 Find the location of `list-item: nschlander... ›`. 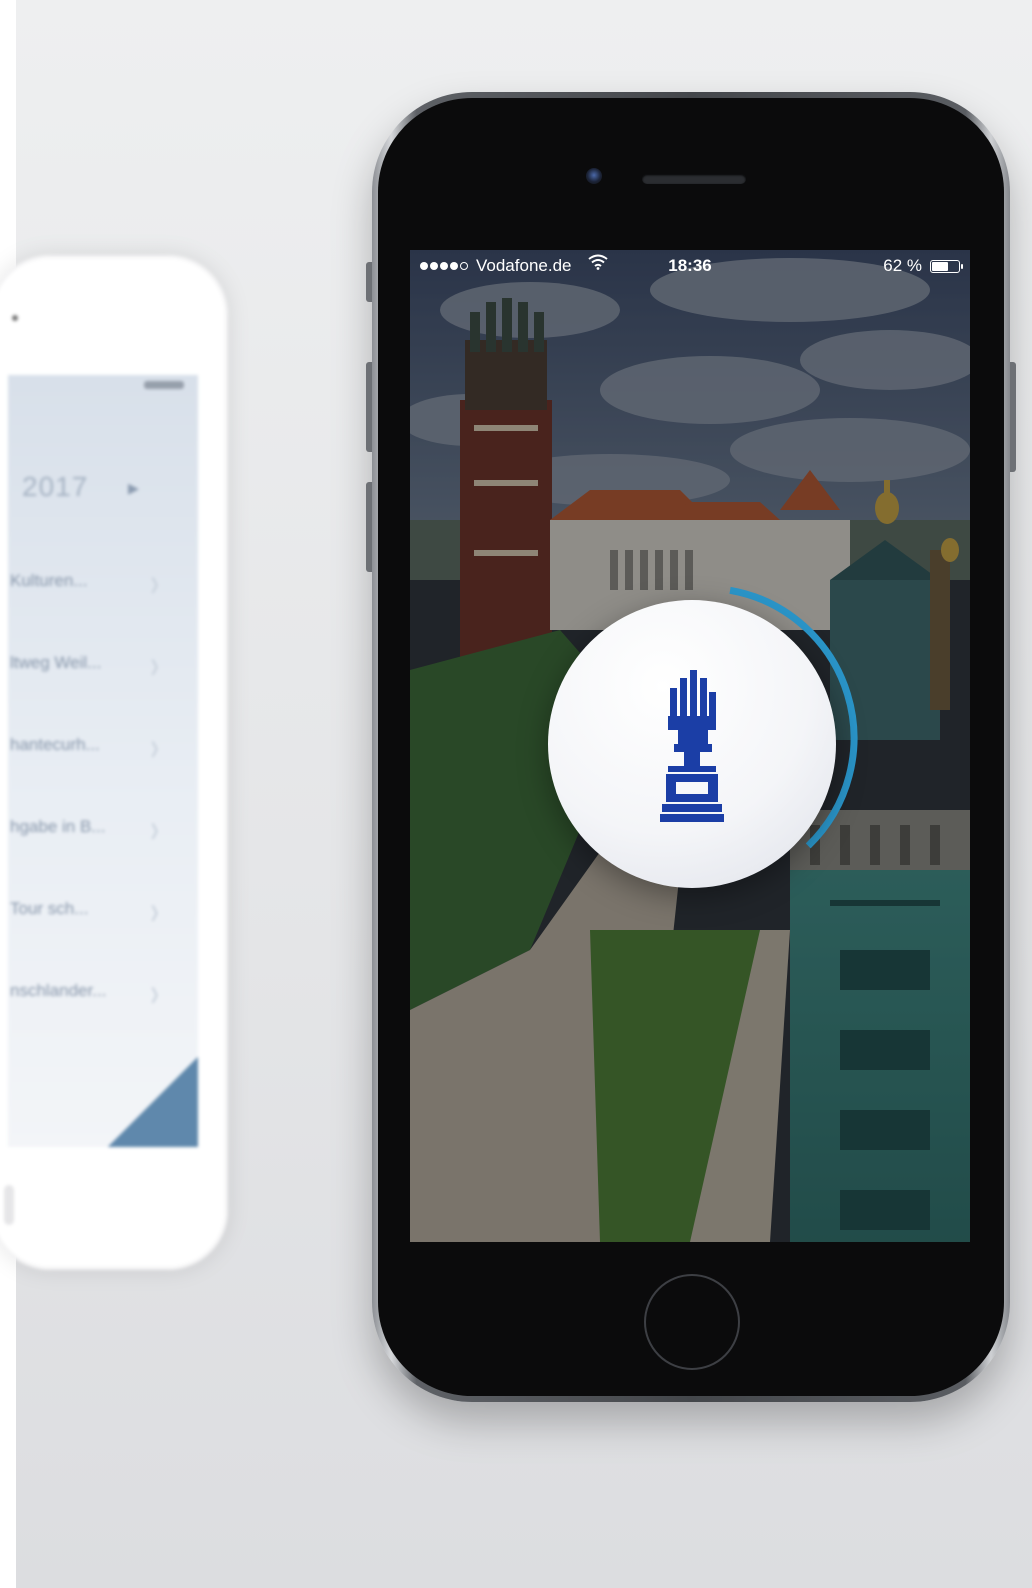

list-item: nschlander... › is located at coordinates (103, 995).